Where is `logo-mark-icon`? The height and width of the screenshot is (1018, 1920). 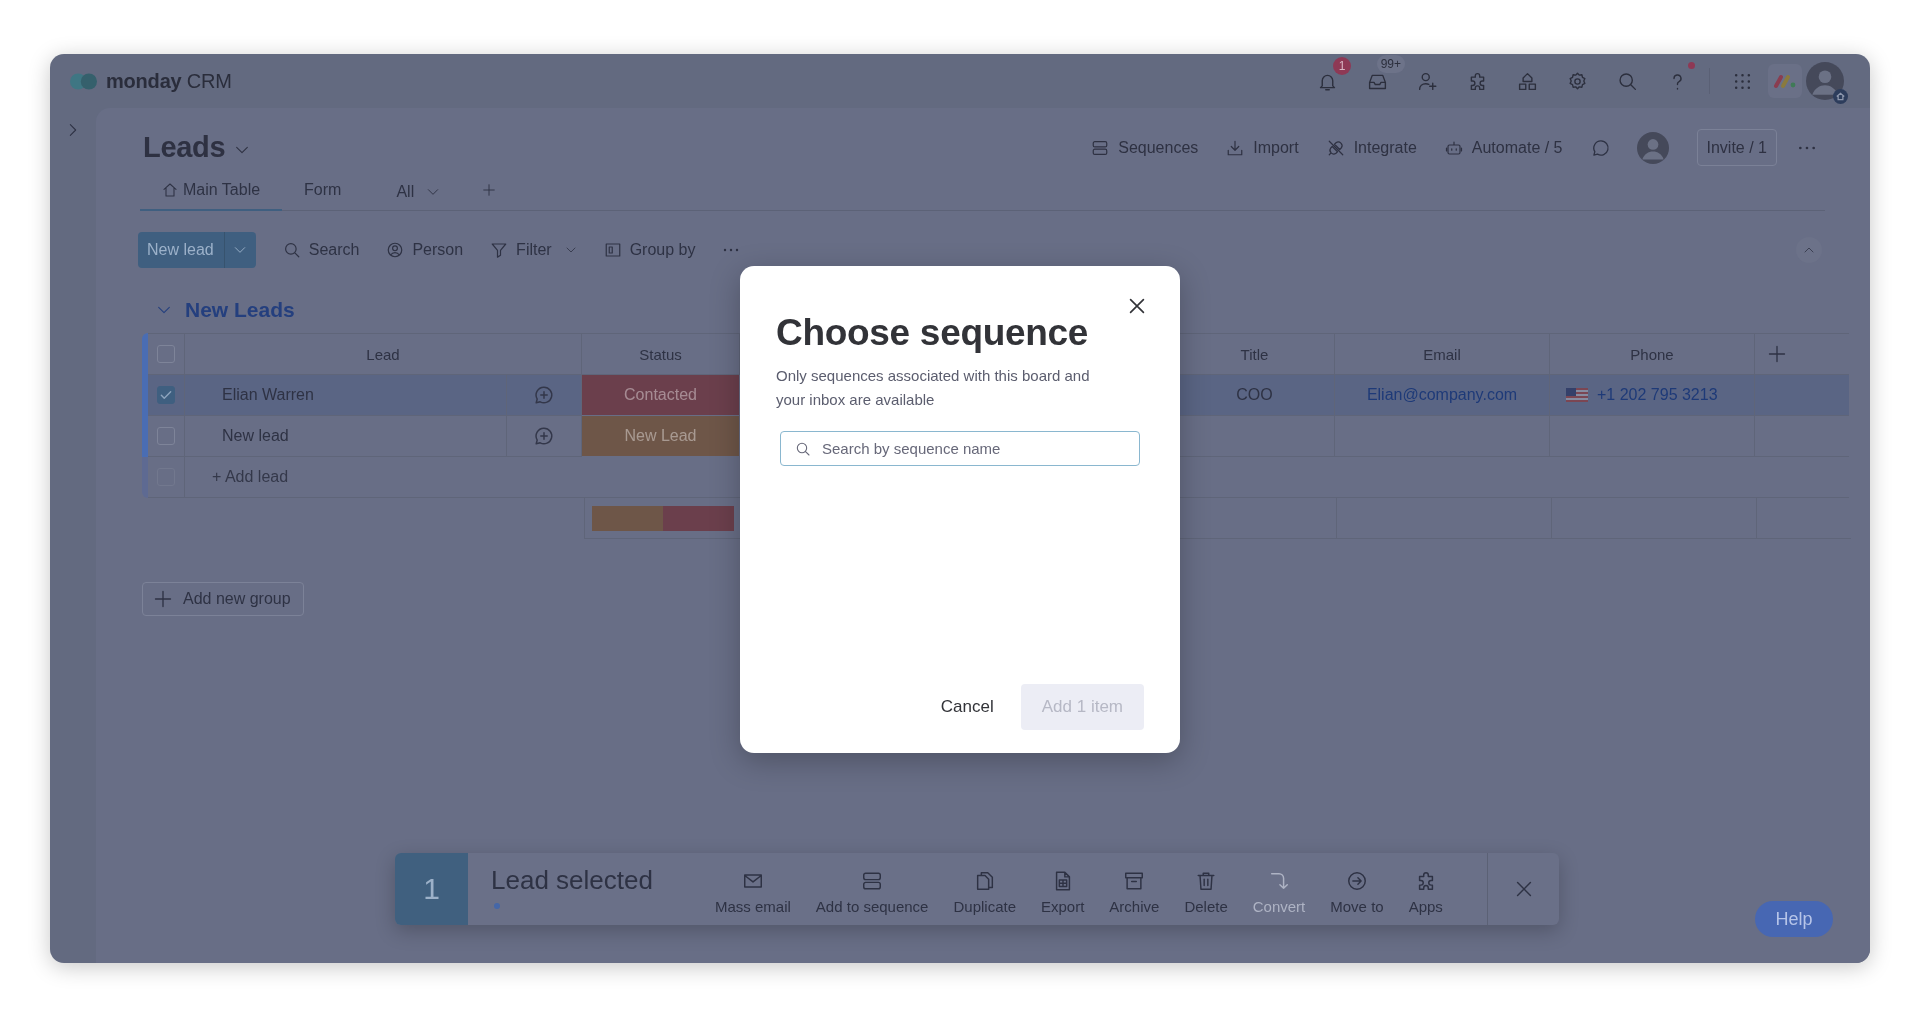 logo-mark-icon is located at coordinates (83, 81).